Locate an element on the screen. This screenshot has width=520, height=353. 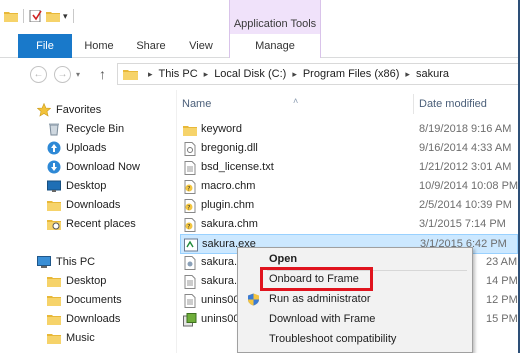
tab-manage: Manage is located at coordinates (275, 46).